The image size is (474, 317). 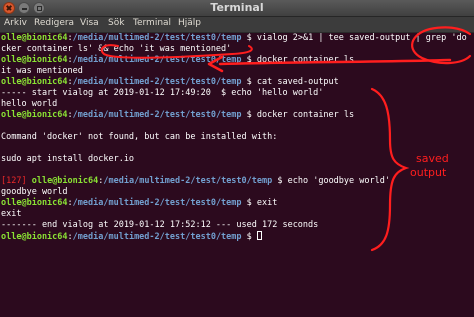 I want to click on menu-bar: Arkiv Redigera Visa Sök Terminal Hjälp, so click(x=237, y=25).